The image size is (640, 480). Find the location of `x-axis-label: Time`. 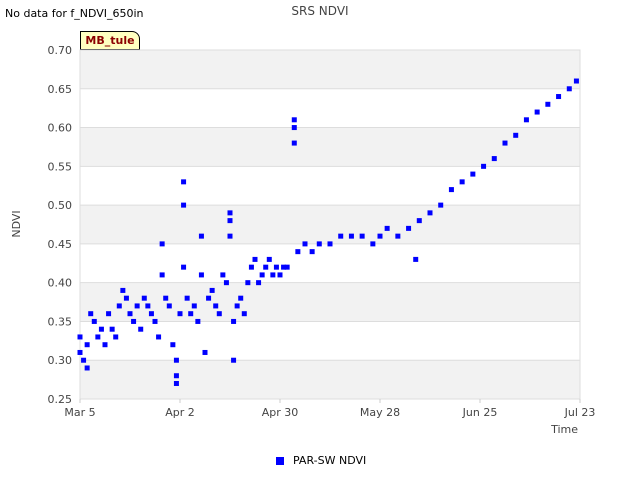

x-axis-label: Time is located at coordinates (564, 429).